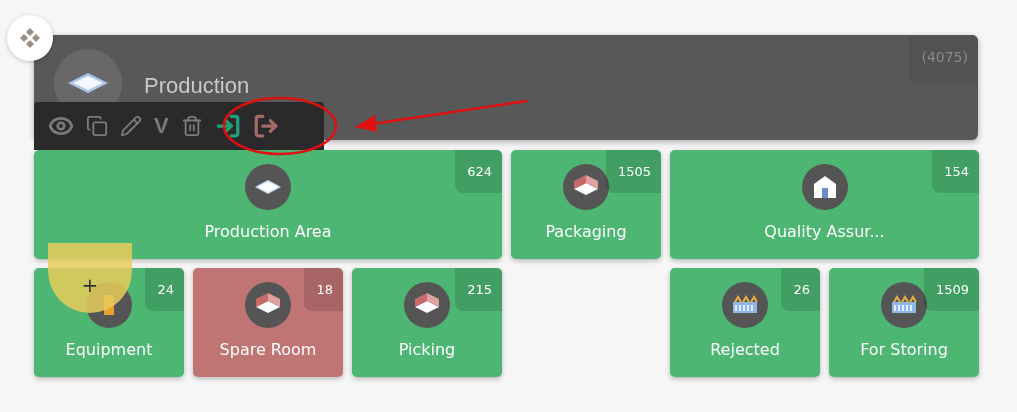 The height and width of the screenshot is (412, 1017). What do you see at coordinates (191, 126) in the screenshot?
I see `delete-icon` at bounding box center [191, 126].